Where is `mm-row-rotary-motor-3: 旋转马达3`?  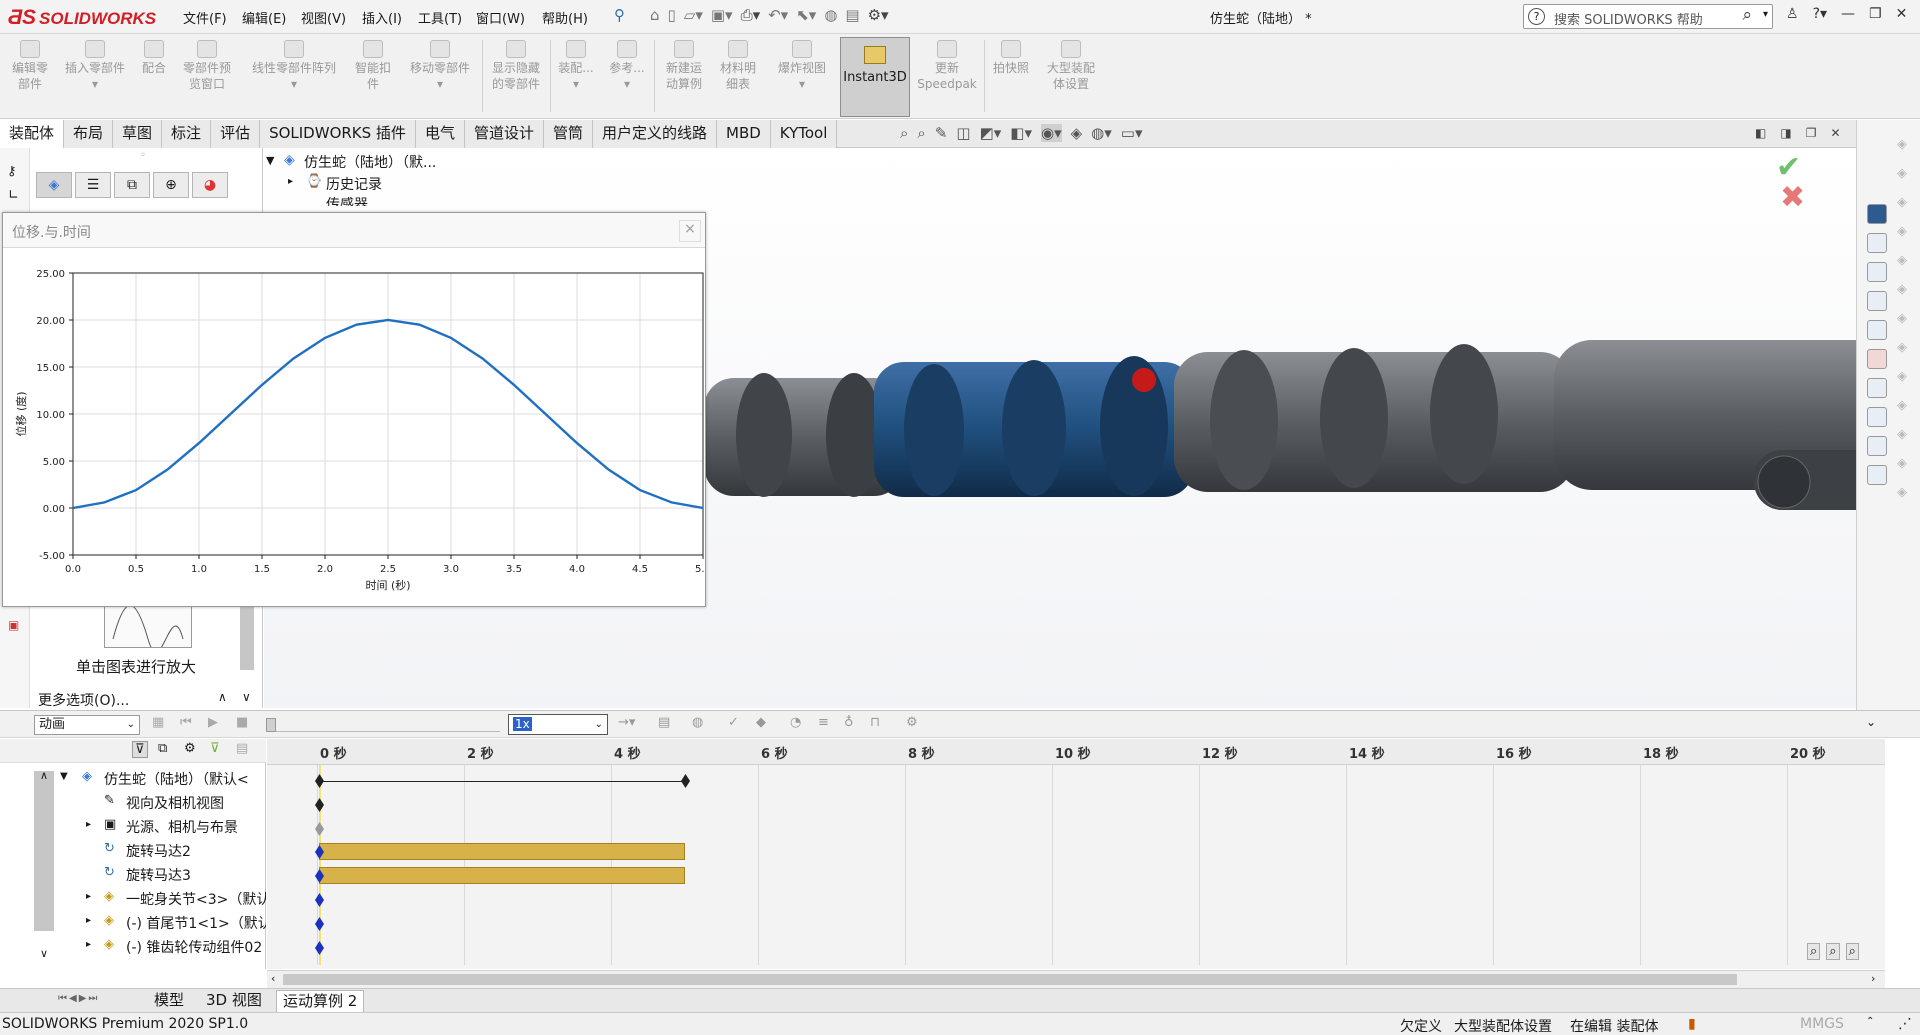 mm-row-rotary-motor-3: 旋转马达3 is located at coordinates (158, 875).